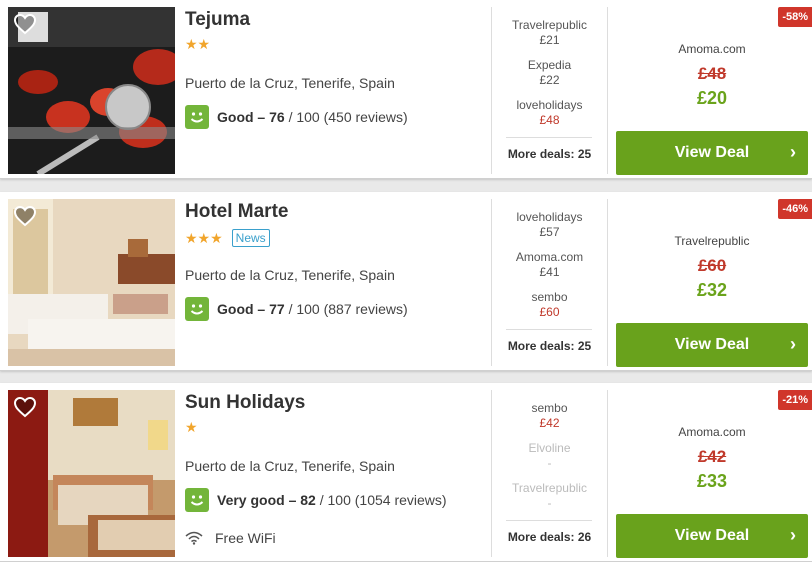  I want to click on star-rating: ★★, so click(197, 44).